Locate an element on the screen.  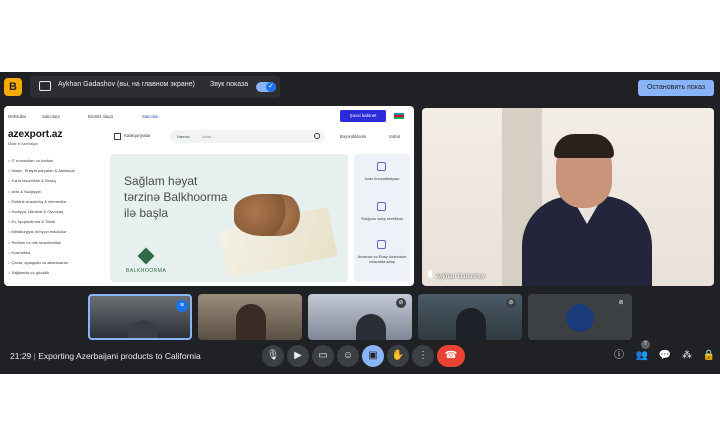
end-call-button: ☎ is located at coordinates (451, 356).